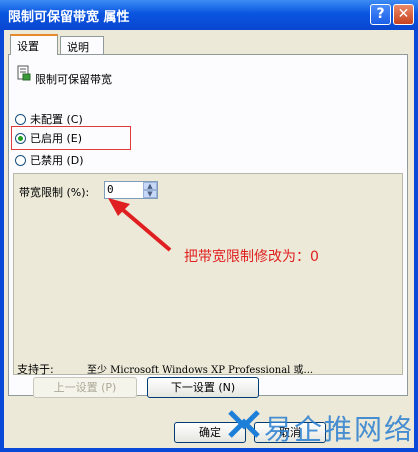  I want to click on option-enabled: 已启用 (E), so click(48, 138).